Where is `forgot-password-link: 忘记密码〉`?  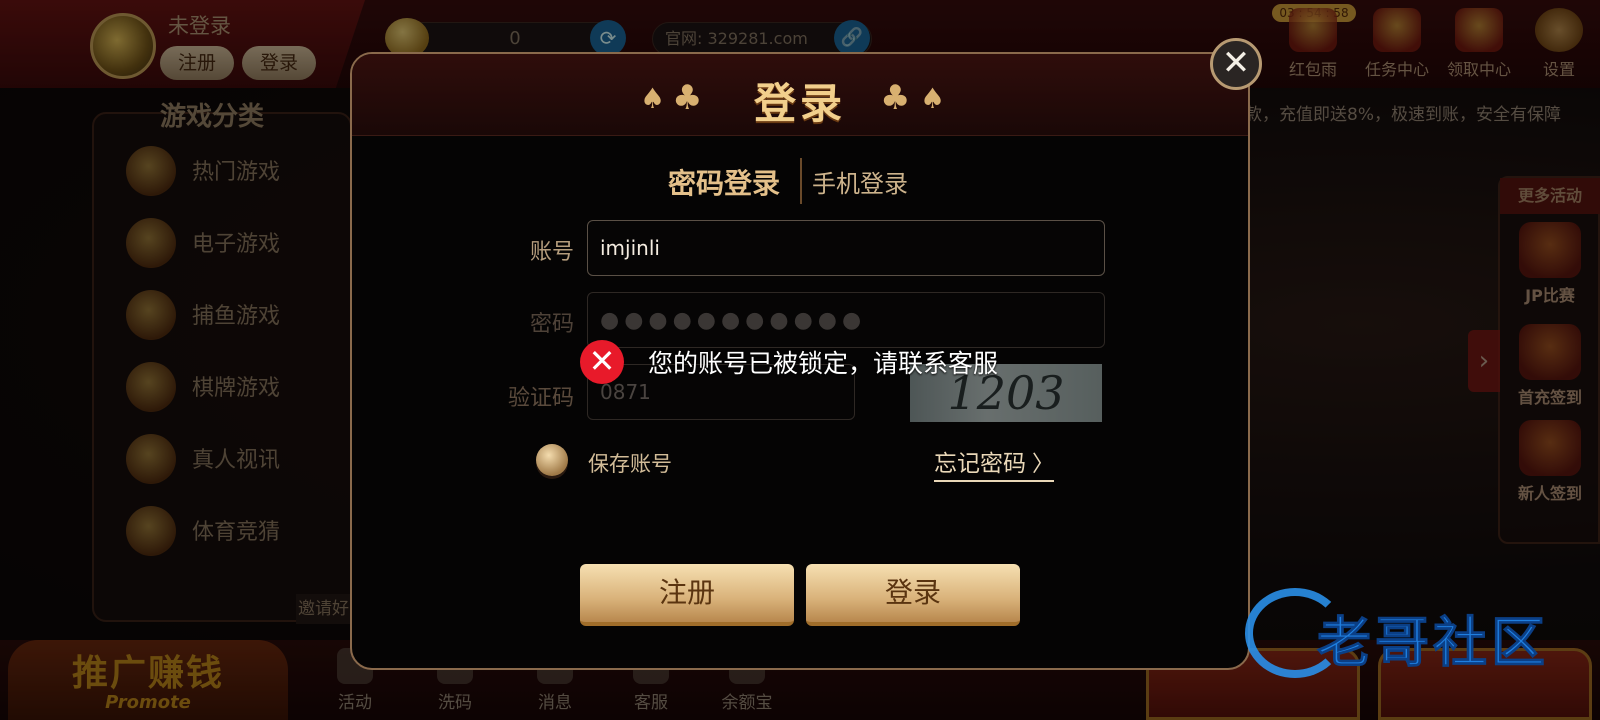 forgot-password-link: 忘记密码〉 is located at coordinates (994, 463).